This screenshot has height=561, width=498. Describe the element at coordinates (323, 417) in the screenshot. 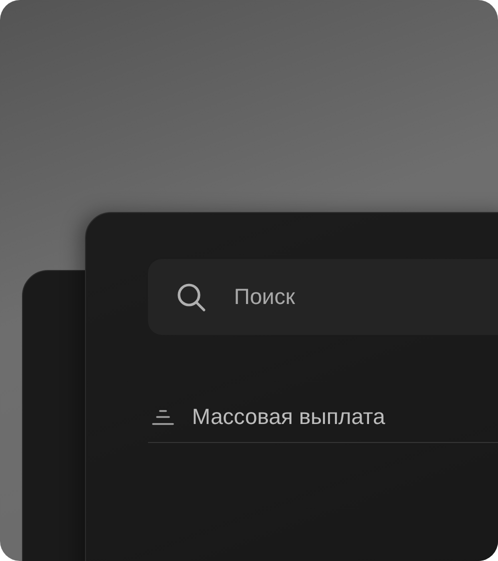

I see `menu-item: Массовая выплата` at that location.